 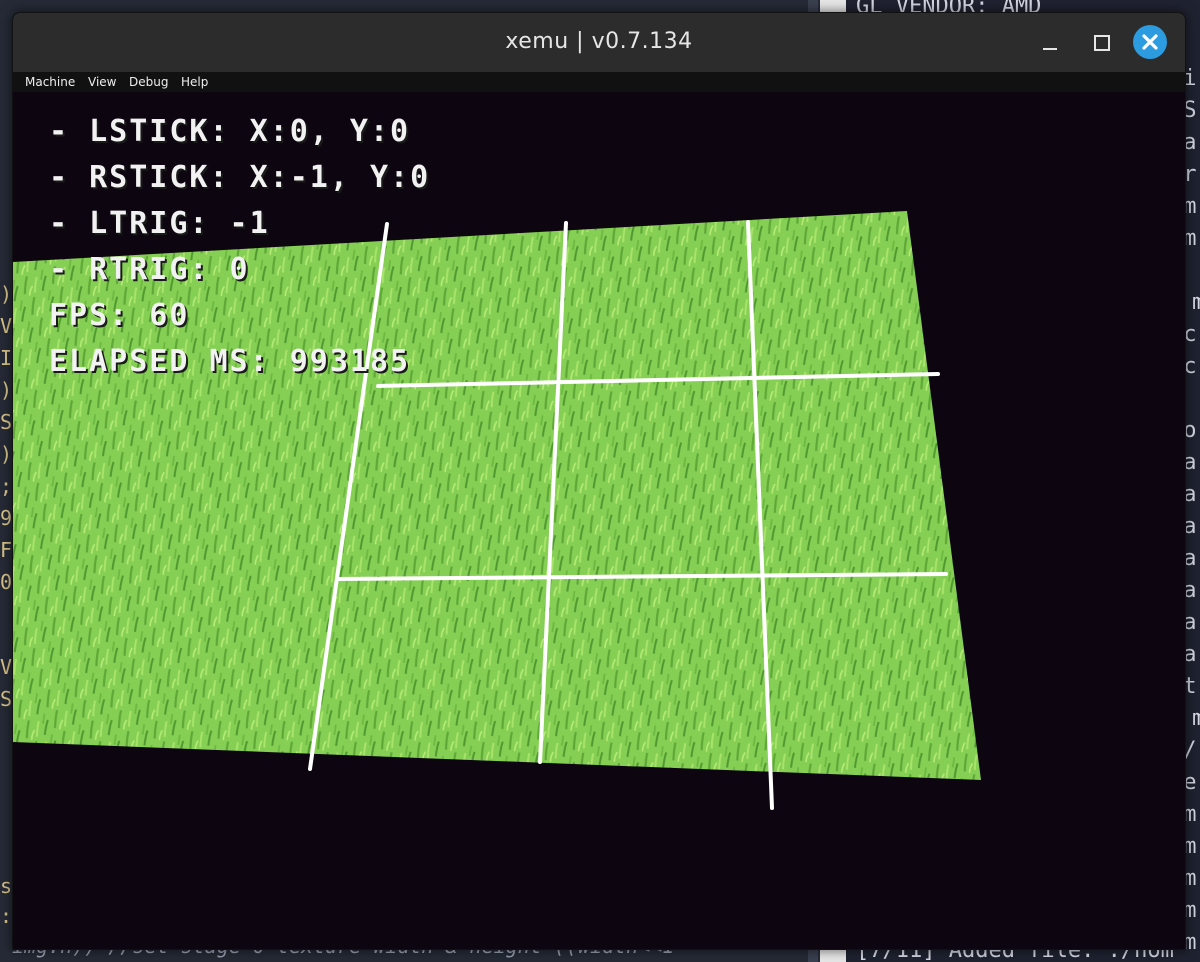 What do you see at coordinates (149, 269) in the screenshot?
I see `hud-rtrig: - RTRIG: 0` at bounding box center [149, 269].